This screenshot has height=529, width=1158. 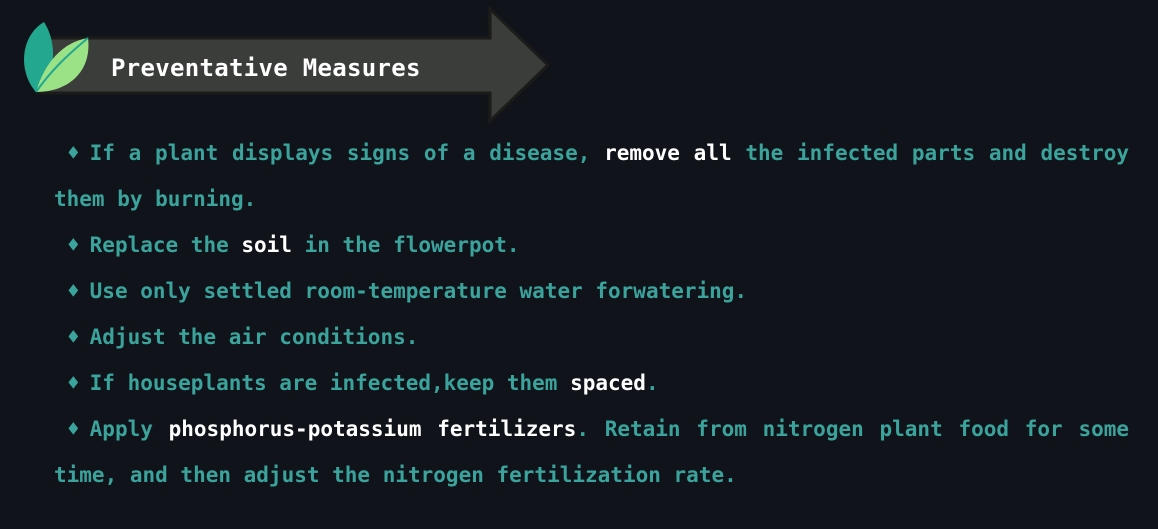 What do you see at coordinates (266, 245) in the screenshot?
I see `item-highlight: soil` at bounding box center [266, 245].